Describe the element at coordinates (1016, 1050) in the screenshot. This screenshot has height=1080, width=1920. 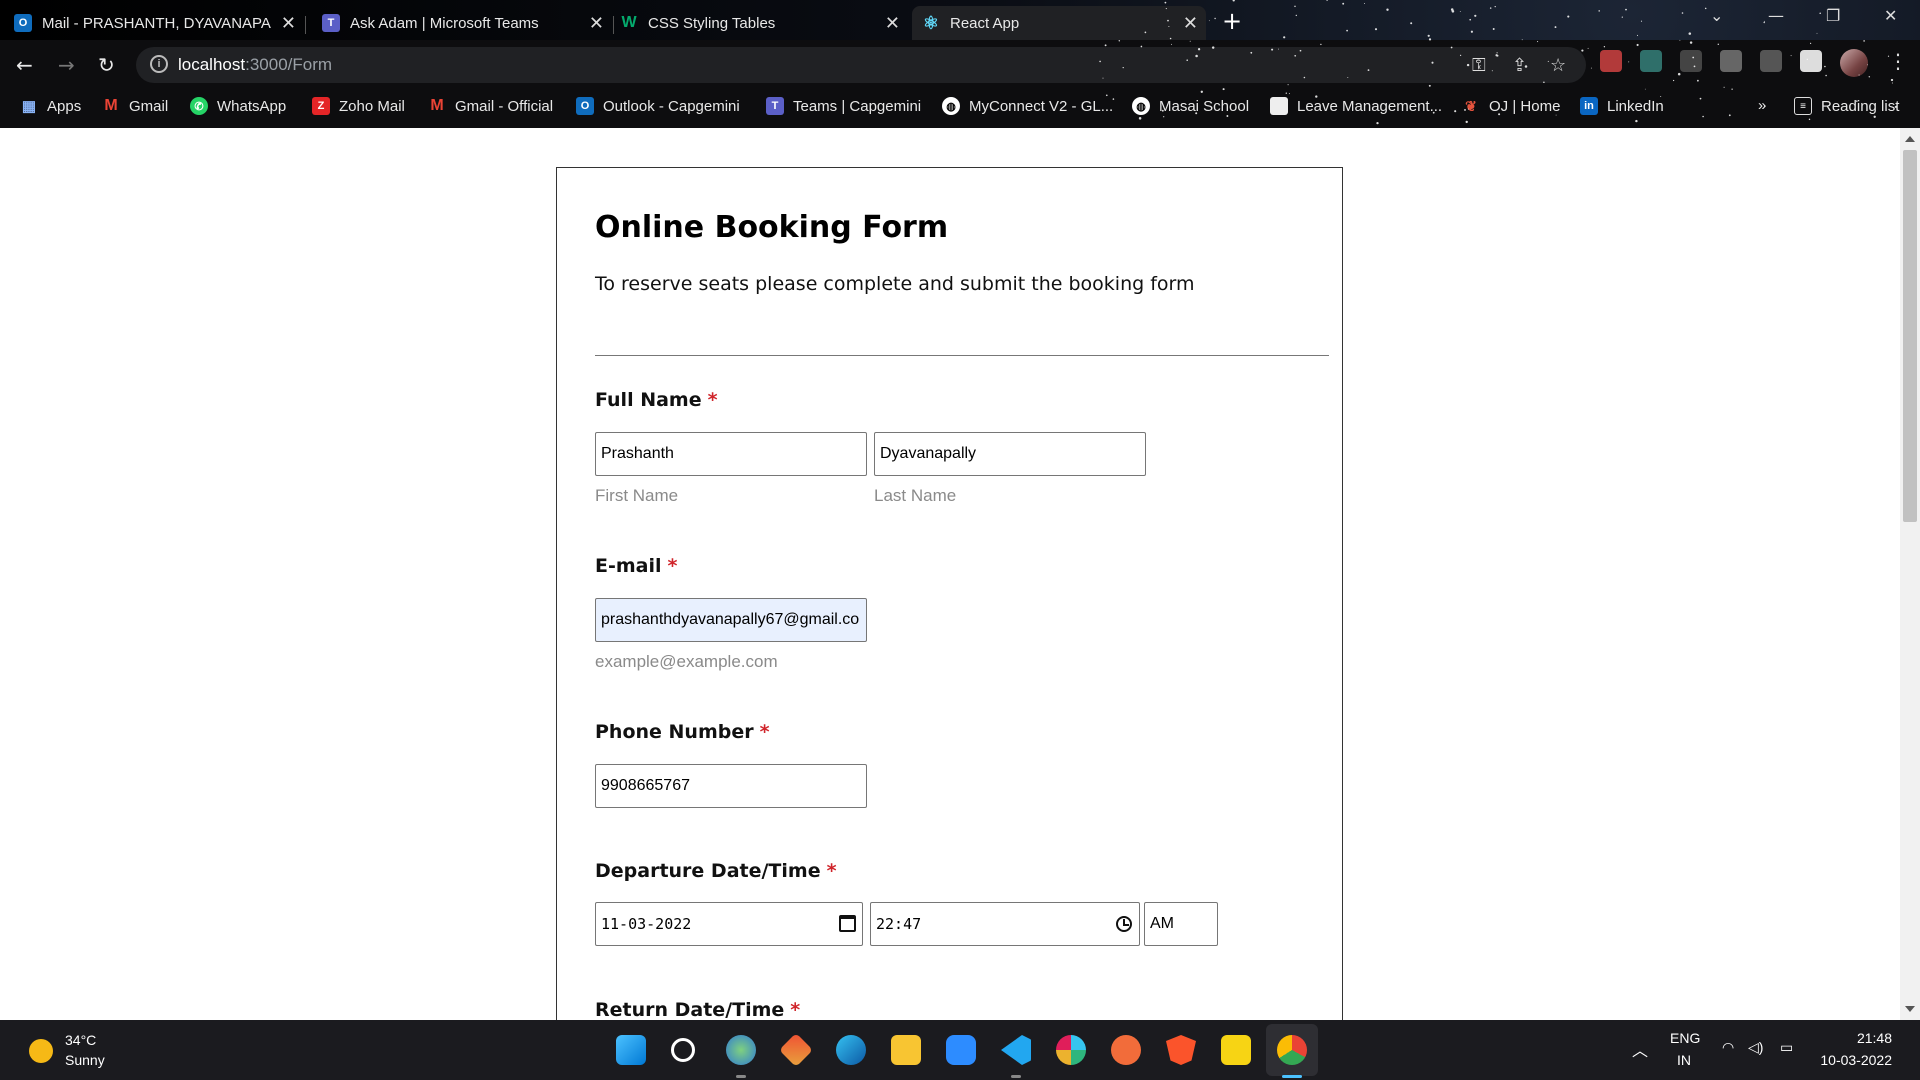
I see `vscode-icon` at that location.